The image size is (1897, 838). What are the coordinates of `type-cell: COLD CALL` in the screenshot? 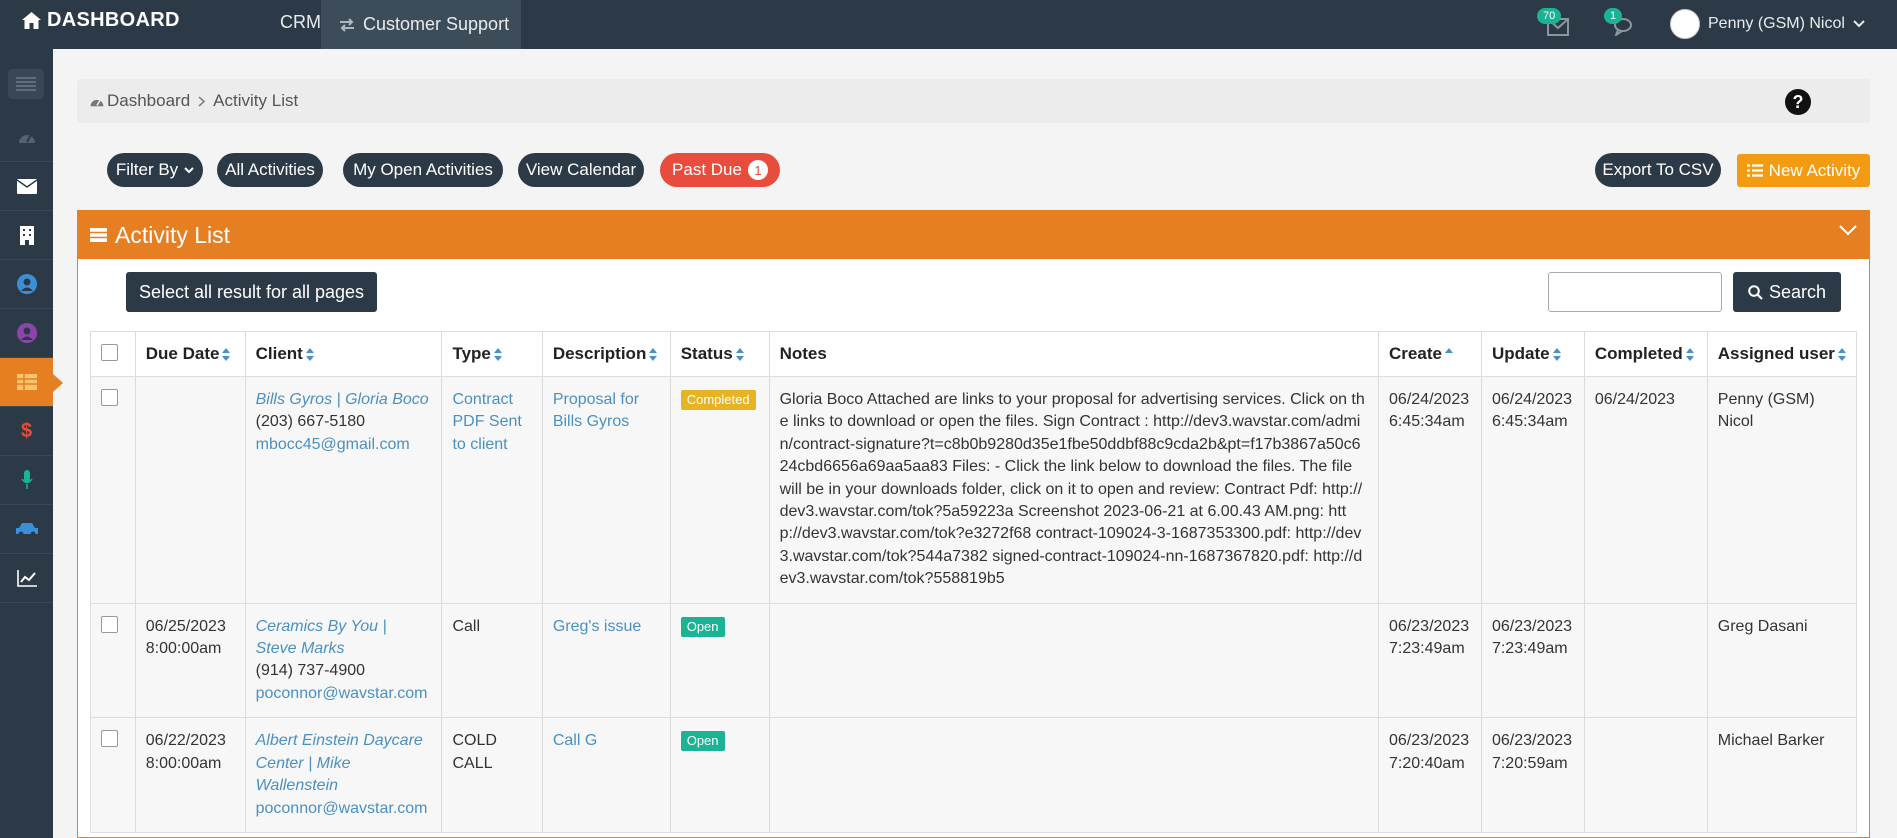 It's located at (492, 775).